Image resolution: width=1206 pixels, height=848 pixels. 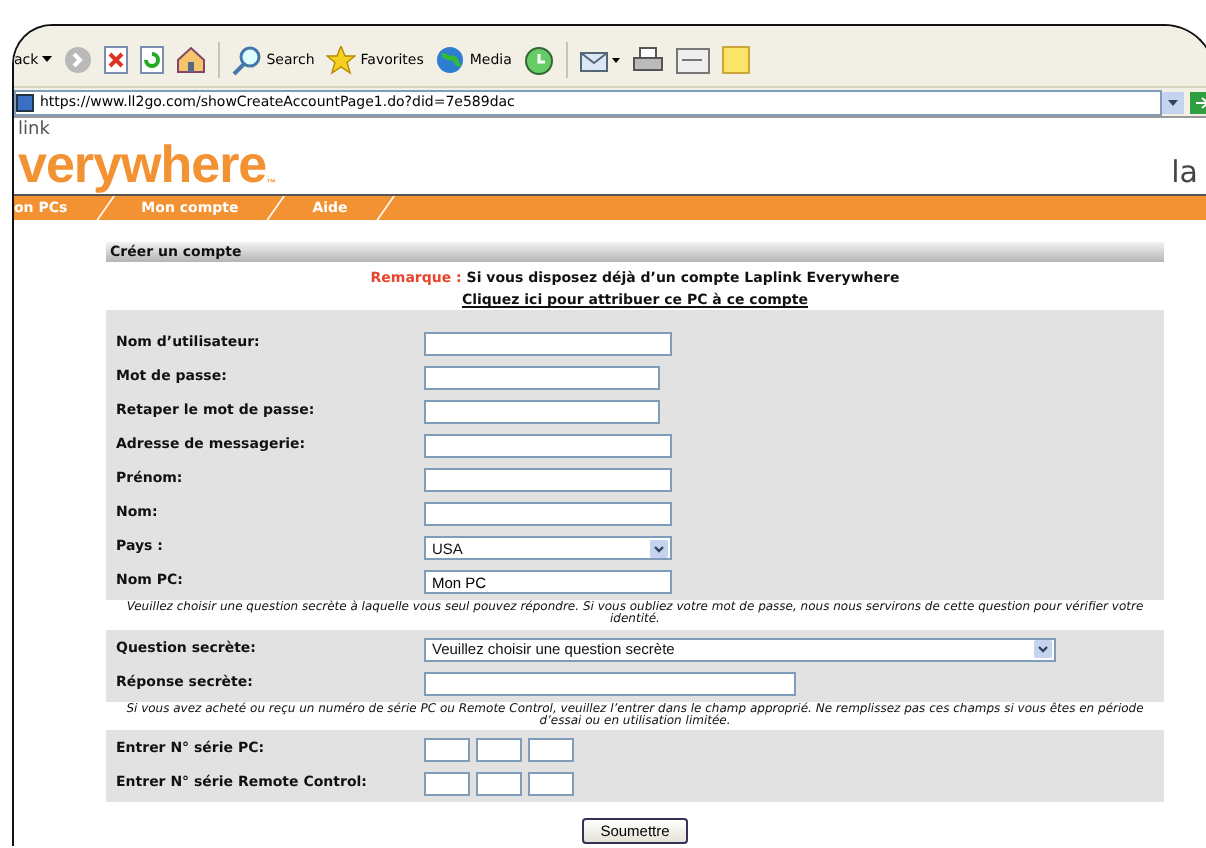 I want to click on history-icon, so click(x=538, y=60).